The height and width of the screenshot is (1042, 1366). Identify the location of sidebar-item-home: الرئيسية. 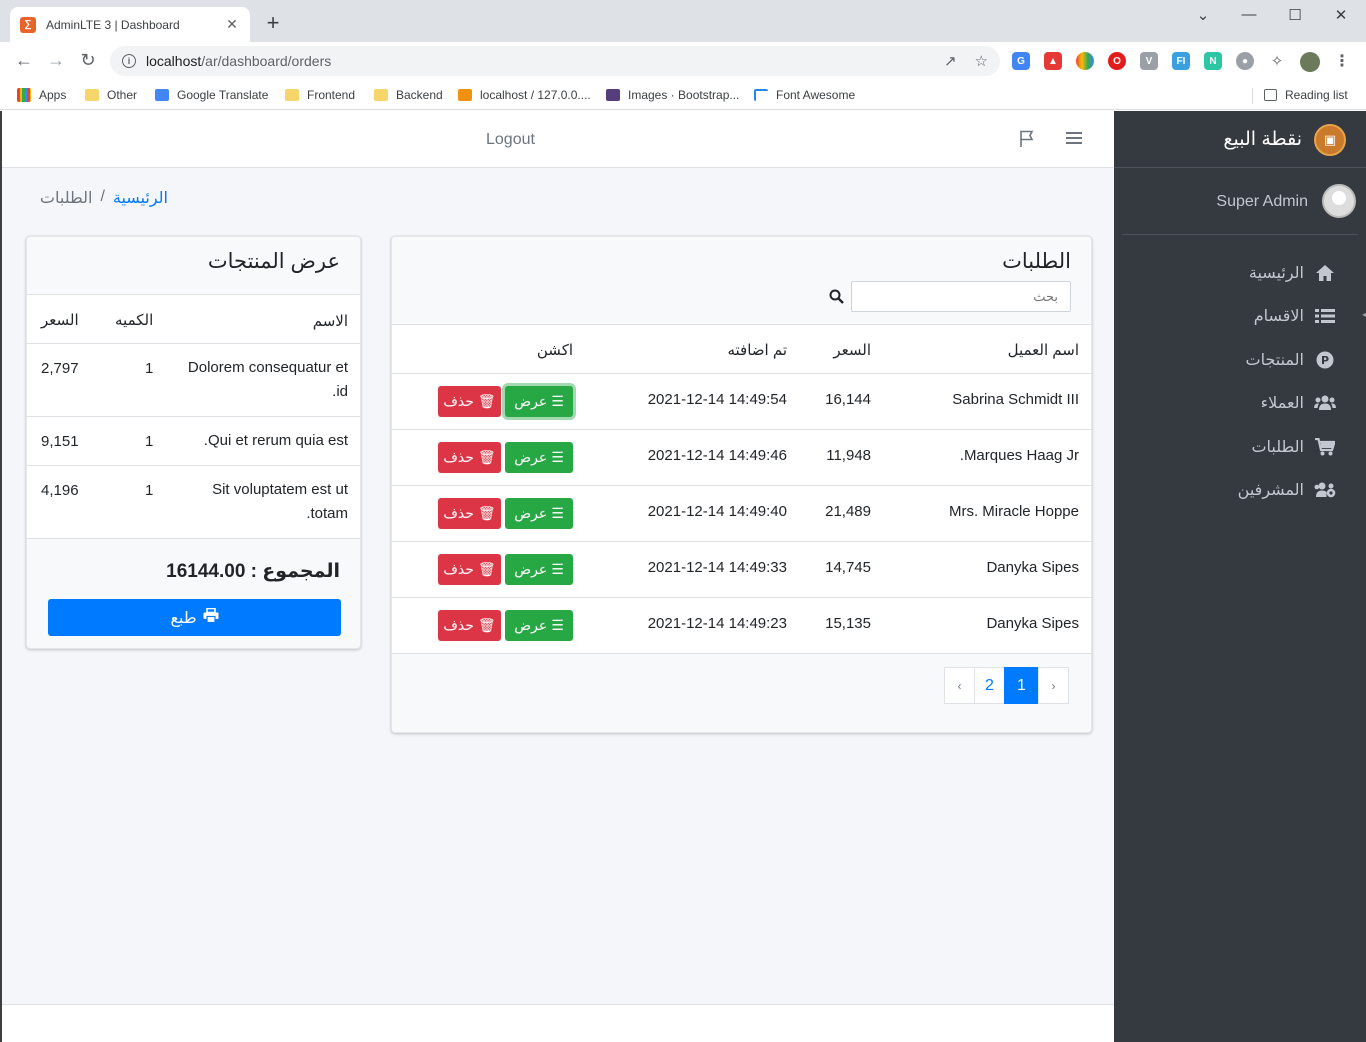
(1240, 273).